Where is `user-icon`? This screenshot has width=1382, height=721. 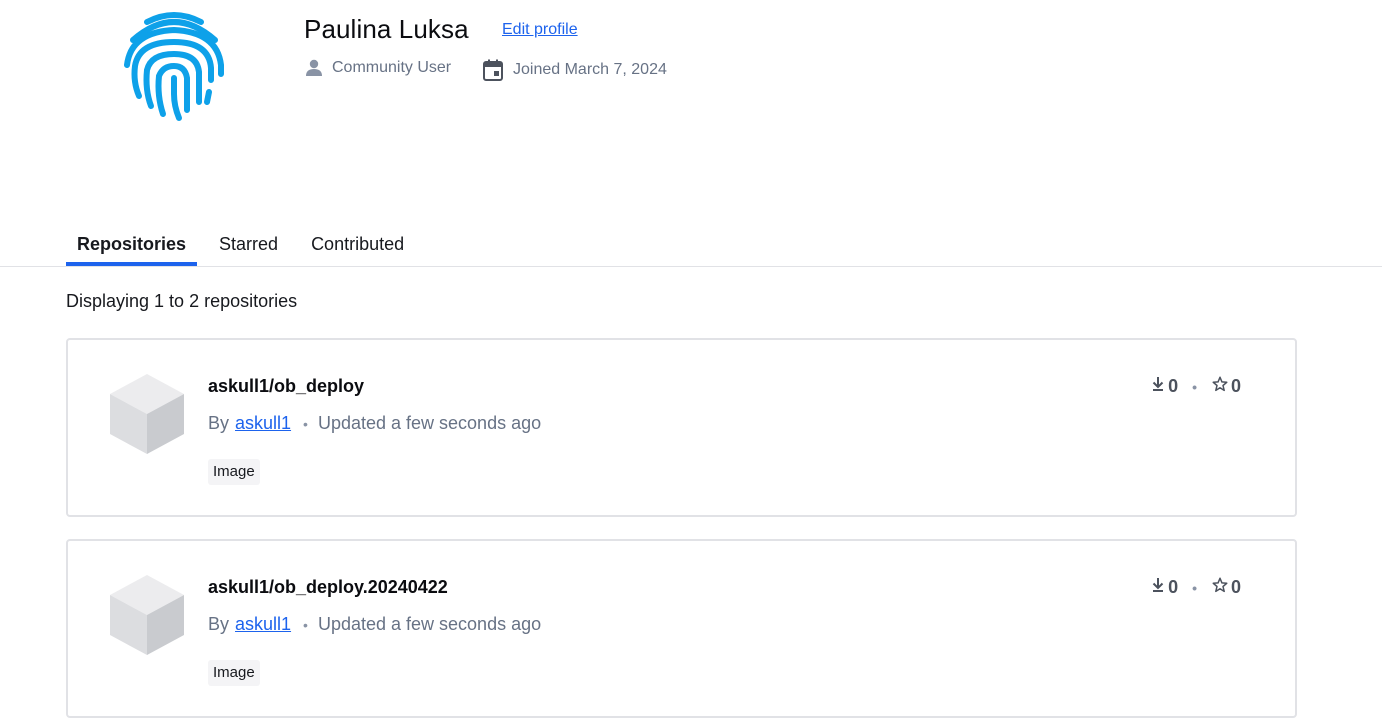 user-icon is located at coordinates (314, 68).